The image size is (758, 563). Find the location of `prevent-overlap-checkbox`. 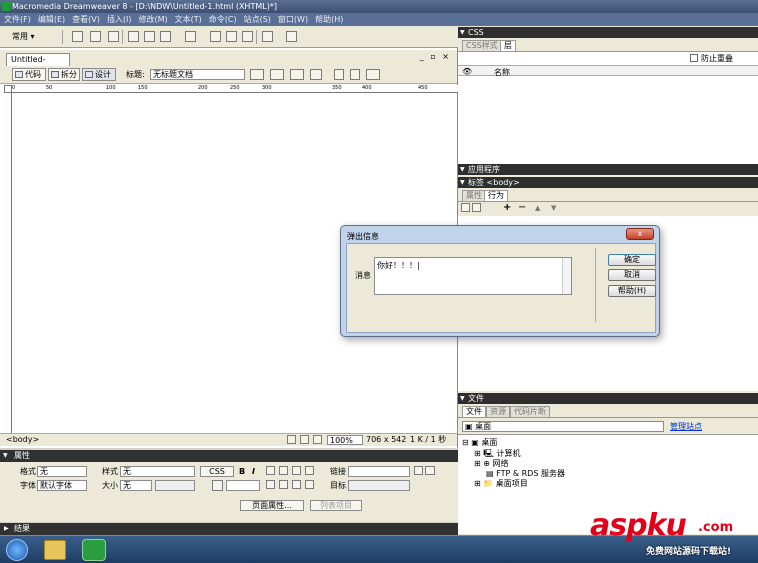

prevent-overlap-checkbox is located at coordinates (694, 58).